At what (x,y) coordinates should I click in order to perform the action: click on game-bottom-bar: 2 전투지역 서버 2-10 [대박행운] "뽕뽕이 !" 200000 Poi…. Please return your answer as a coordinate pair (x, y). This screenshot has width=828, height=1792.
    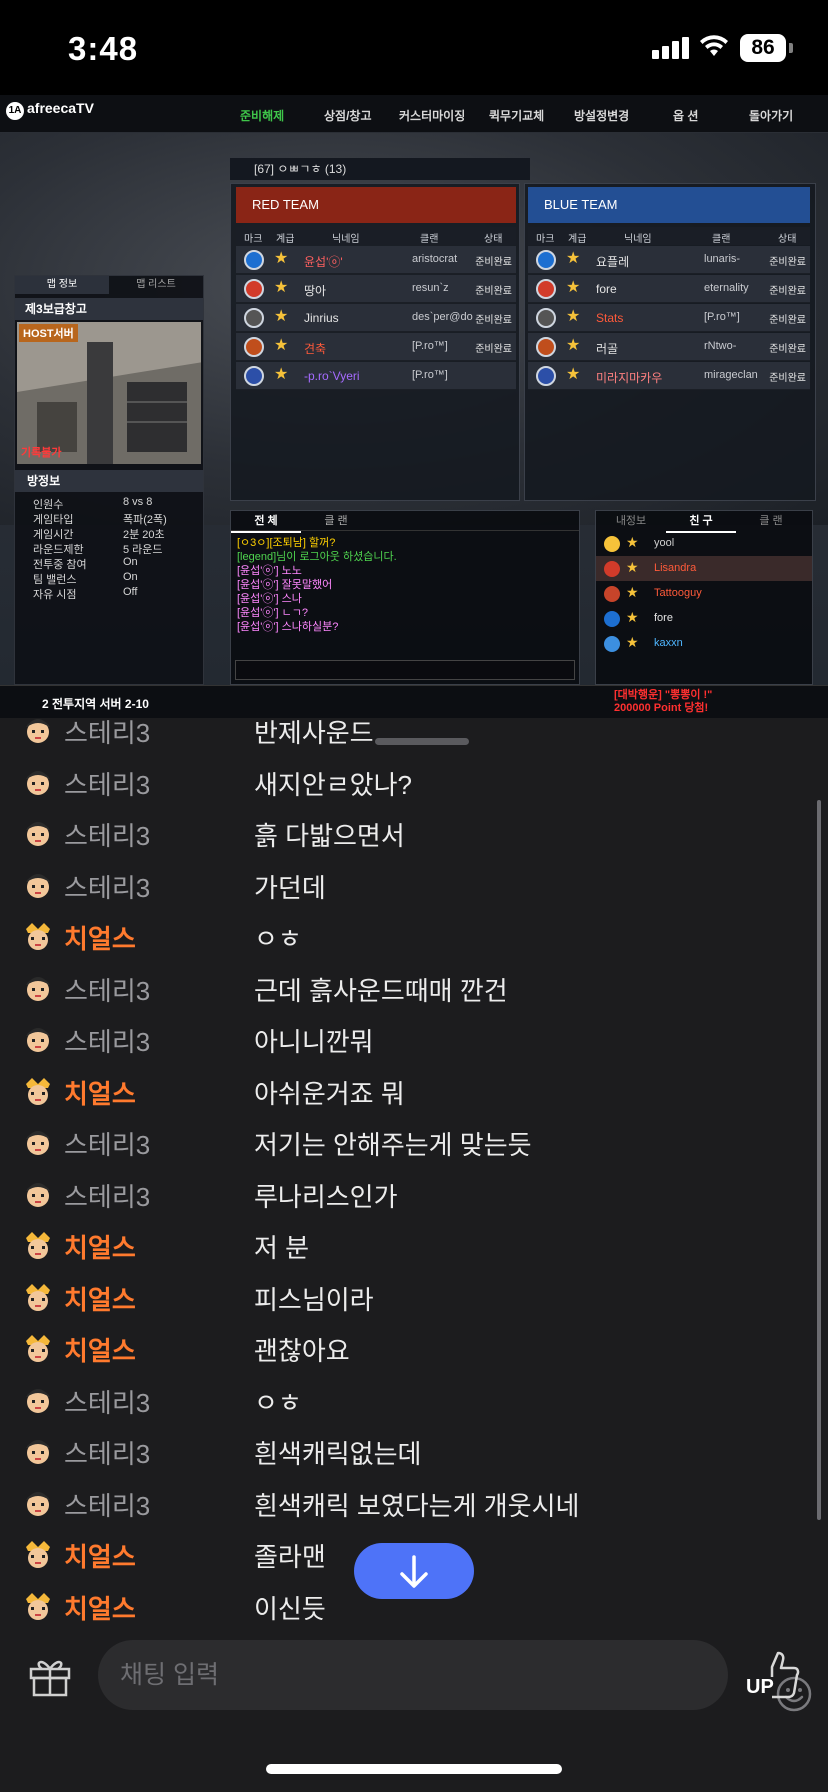
    Looking at the image, I should click on (414, 701).